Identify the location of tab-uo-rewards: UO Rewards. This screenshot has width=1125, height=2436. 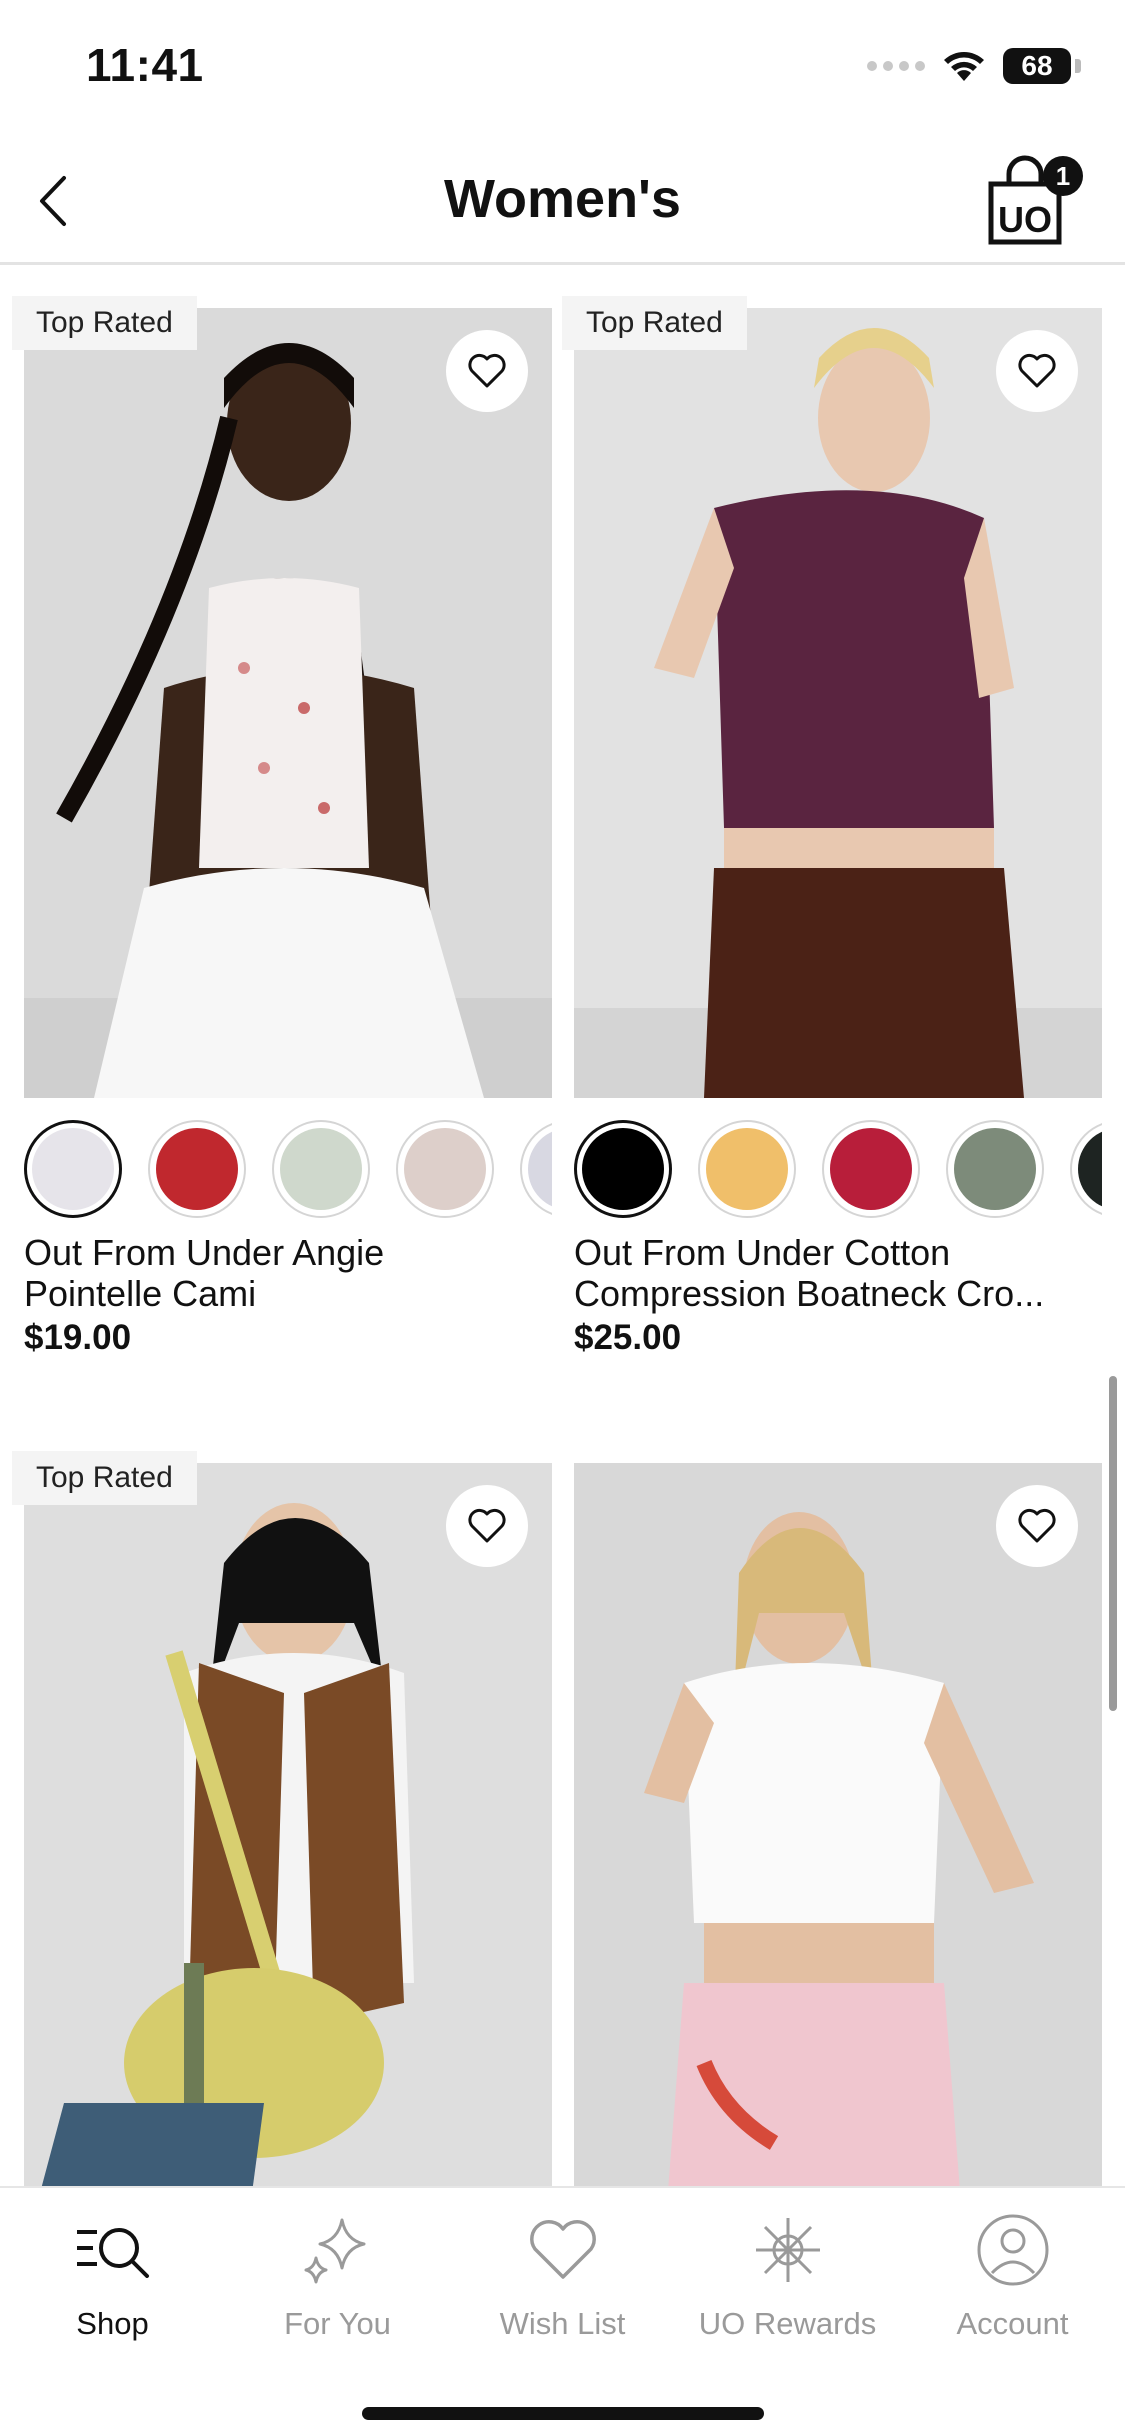
(788, 2276).